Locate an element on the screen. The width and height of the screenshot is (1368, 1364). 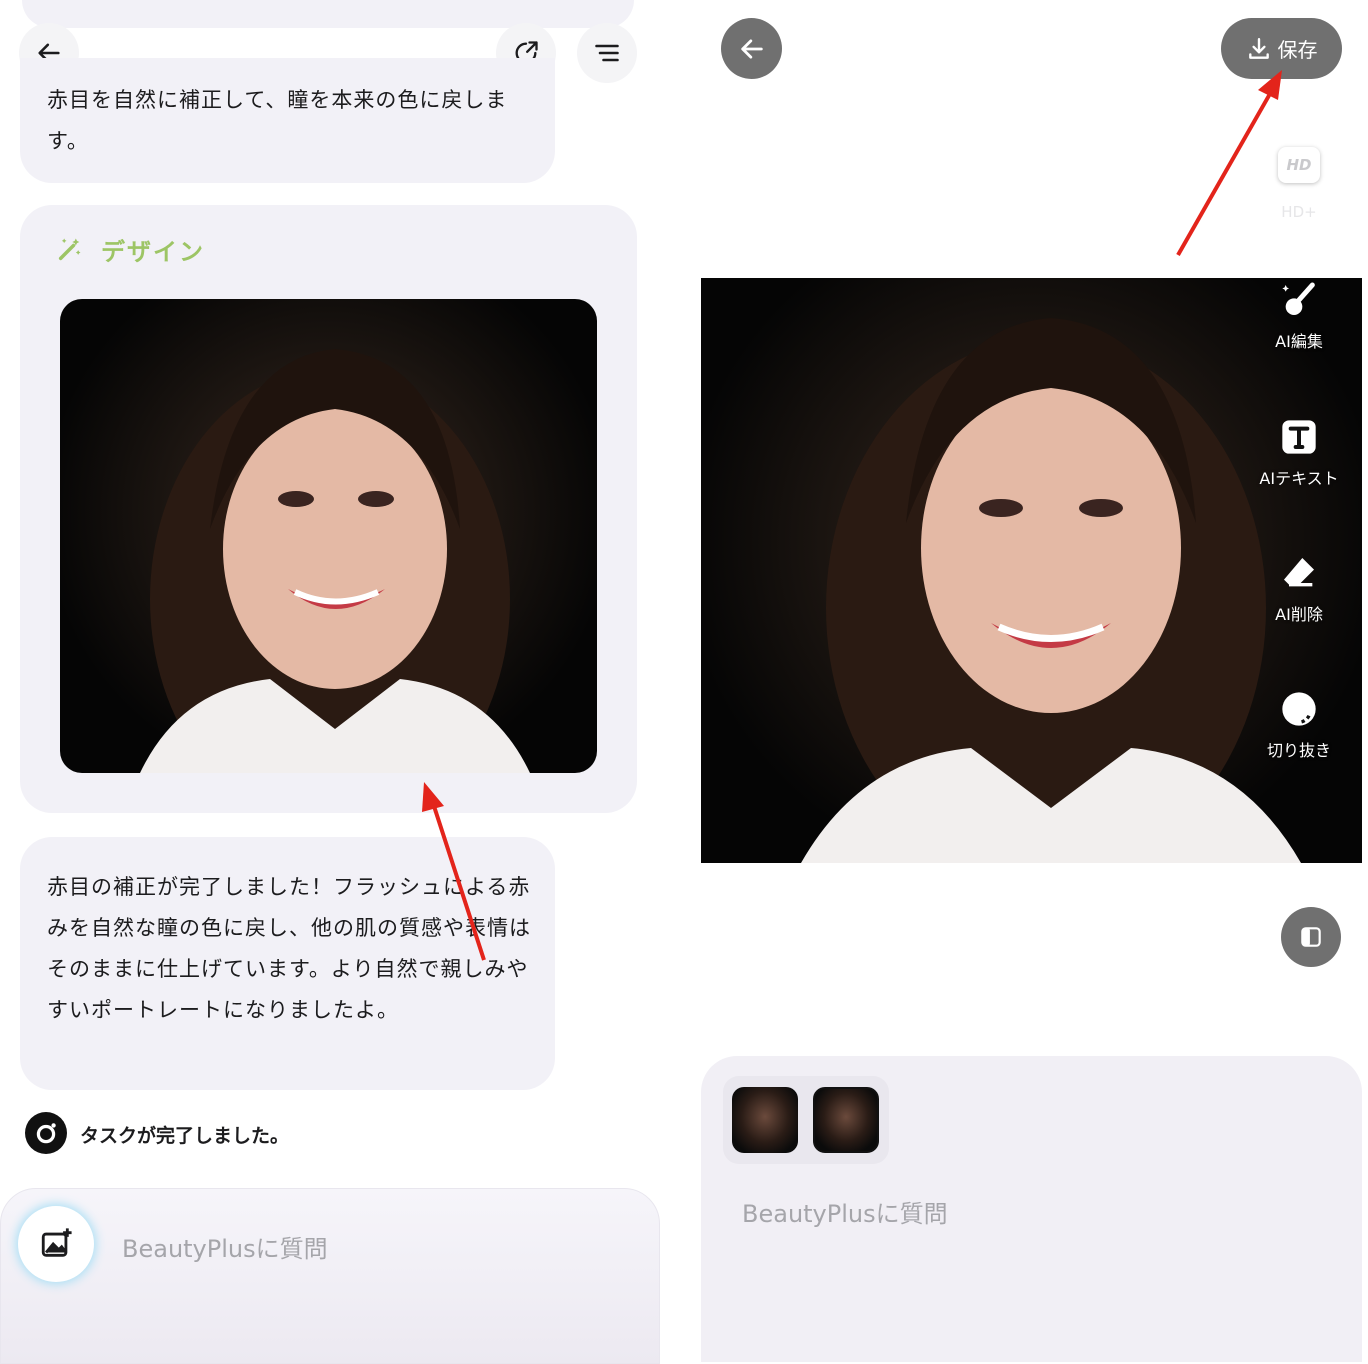
thumbnail-strip is located at coordinates (806, 1120).